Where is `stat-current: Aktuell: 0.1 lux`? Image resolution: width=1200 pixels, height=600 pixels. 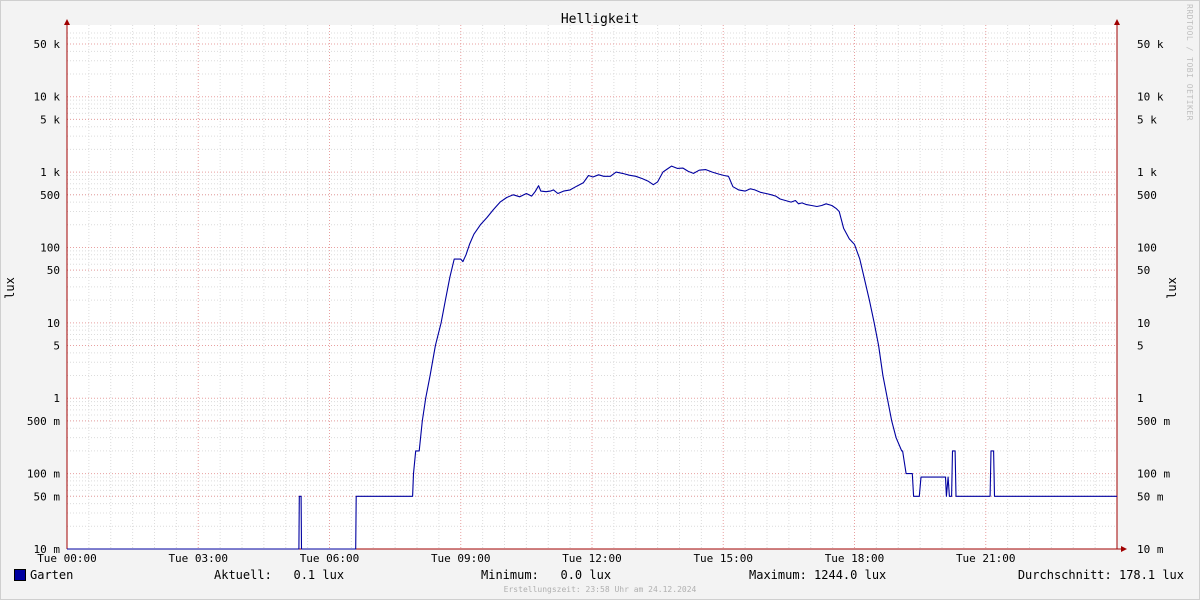 stat-current: Aktuell: 0.1 lux is located at coordinates (279, 575).